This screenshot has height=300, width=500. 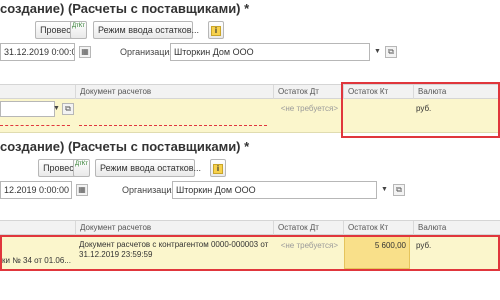 What do you see at coordinates (308, 228) in the screenshot?
I see `bottom-col-dt: Остаток Дт` at bounding box center [308, 228].